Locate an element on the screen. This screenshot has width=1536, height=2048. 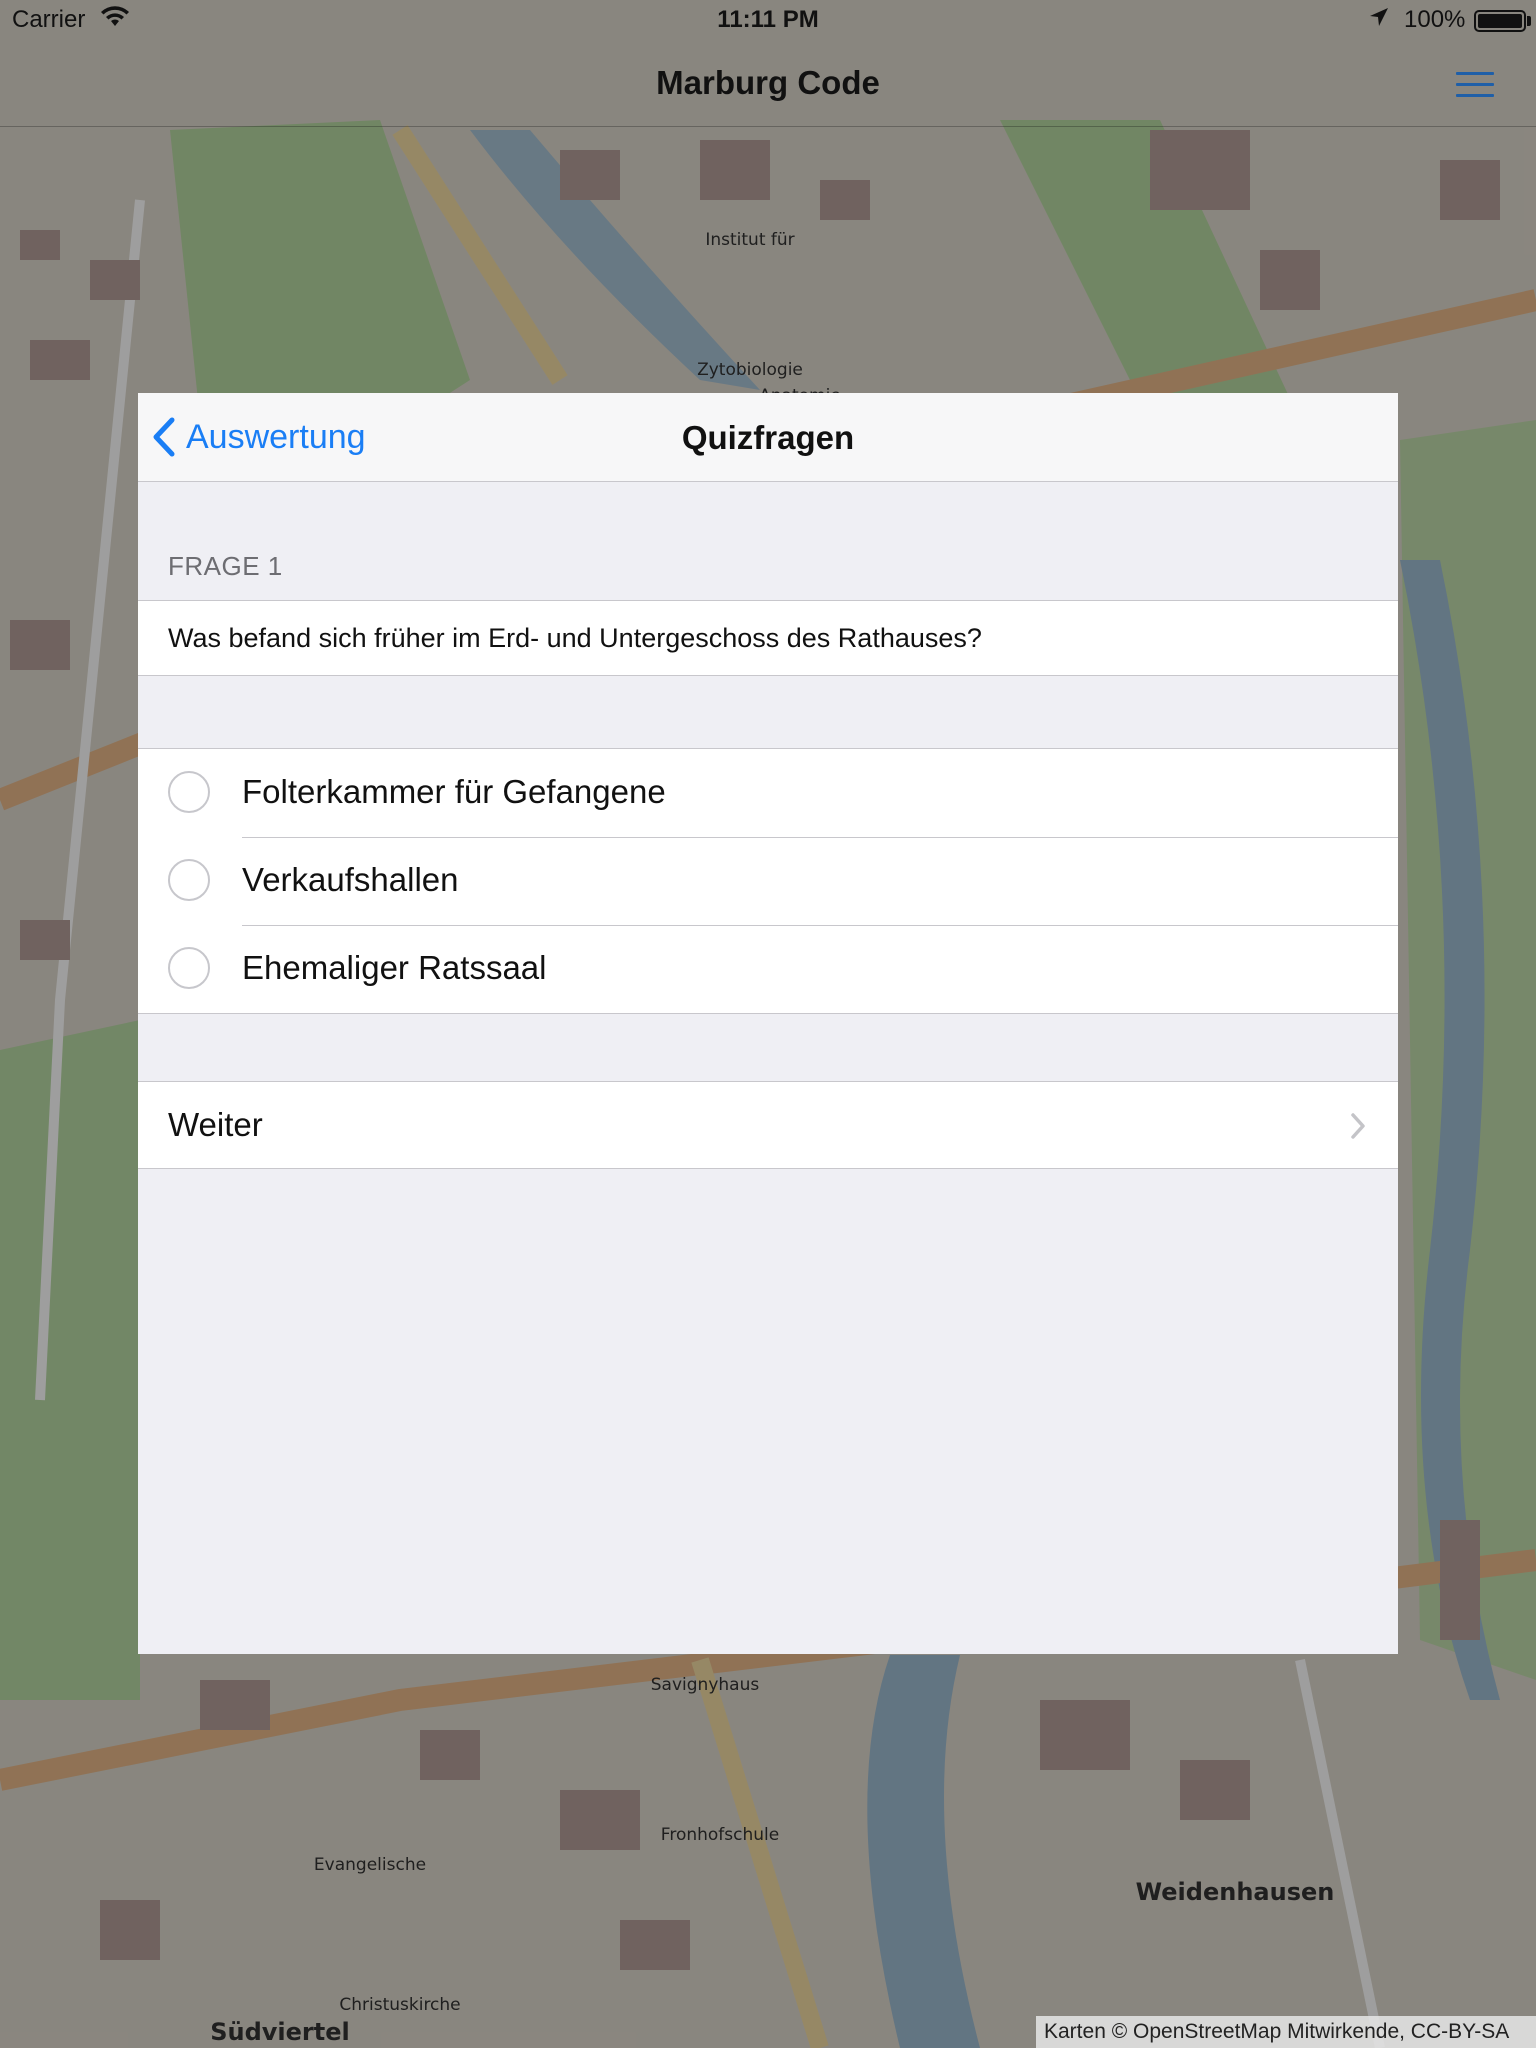
battery-icon is located at coordinates (1500, 21).